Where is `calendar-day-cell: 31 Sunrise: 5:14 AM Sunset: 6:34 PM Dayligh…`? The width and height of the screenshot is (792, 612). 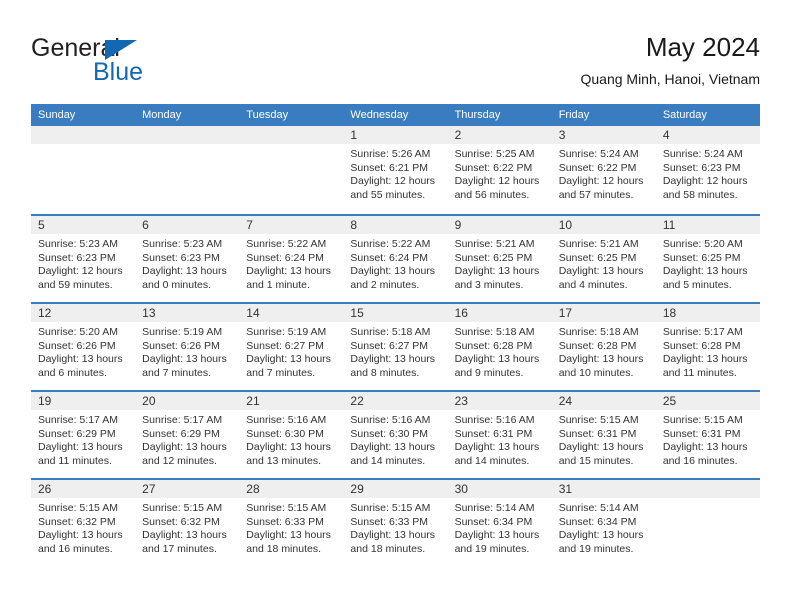
calendar-day-cell: 31 Sunrise: 5:14 AM Sunset: 6:34 PM Dayligh… is located at coordinates (603, 523).